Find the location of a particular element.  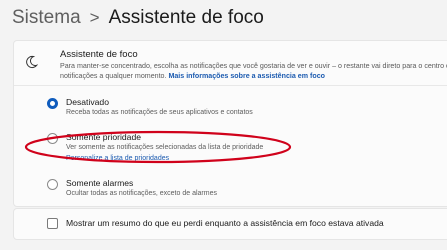

breadcrumb: Sistema > Assistente de foco is located at coordinates (138, 18).